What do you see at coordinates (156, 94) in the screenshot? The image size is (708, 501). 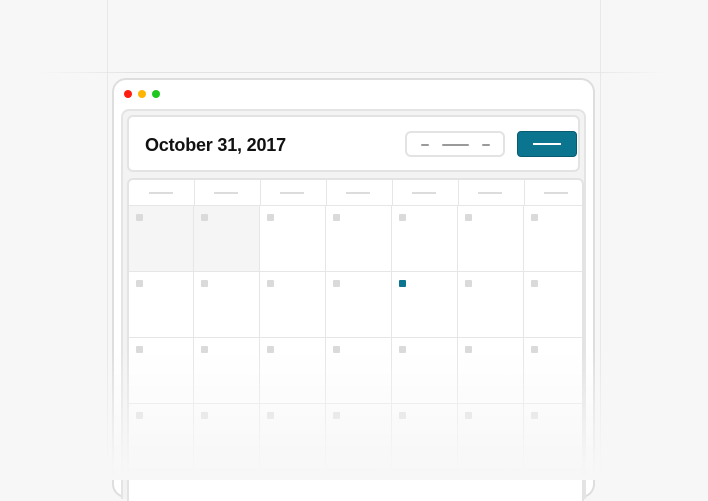 I see `maximize-button` at bounding box center [156, 94].